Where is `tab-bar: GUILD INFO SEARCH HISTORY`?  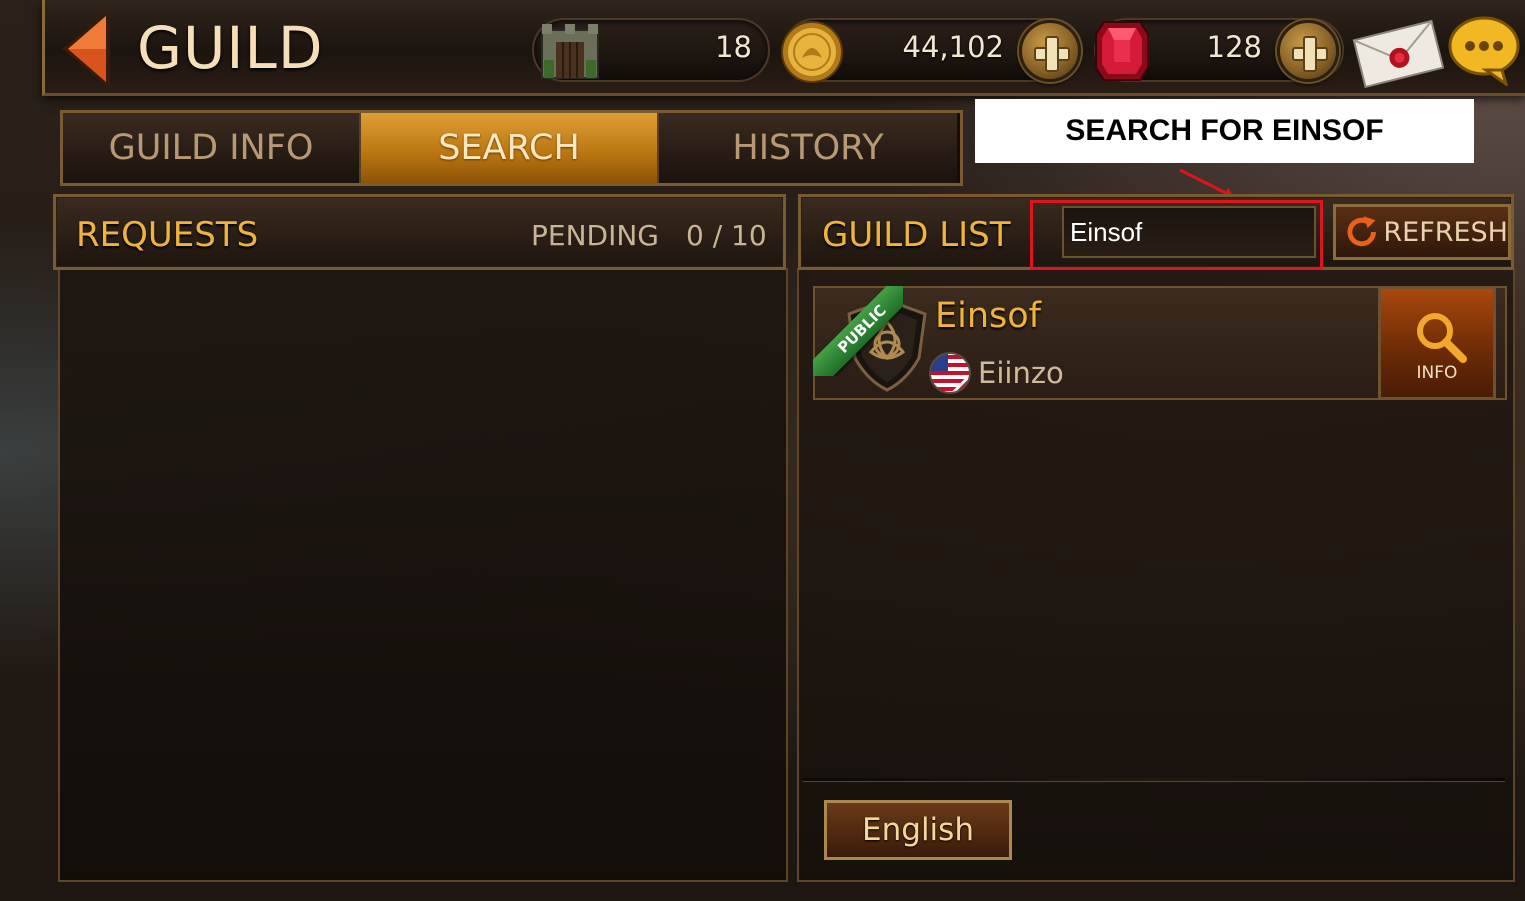 tab-bar: GUILD INFO SEARCH HISTORY is located at coordinates (511, 148).